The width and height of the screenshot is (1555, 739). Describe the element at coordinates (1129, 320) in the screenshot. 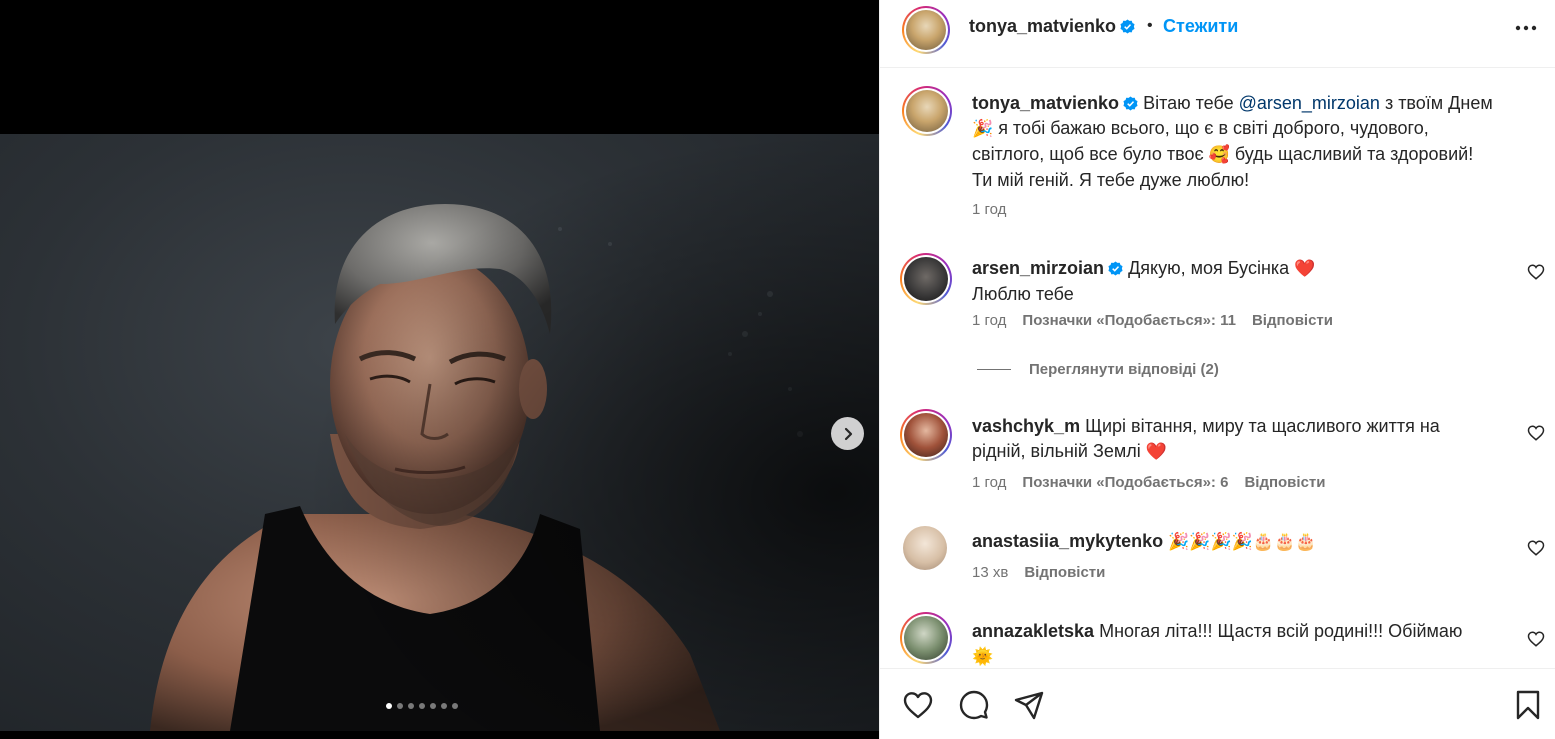

I see `likes-count: Позначки «Подобається»: 11` at that location.